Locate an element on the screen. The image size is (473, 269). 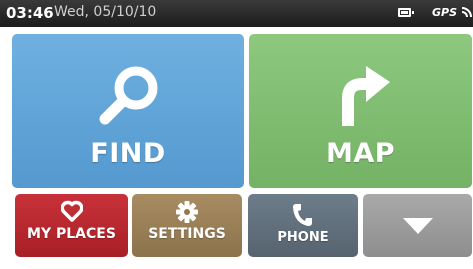
magnifier-icon is located at coordinates (128, 95).